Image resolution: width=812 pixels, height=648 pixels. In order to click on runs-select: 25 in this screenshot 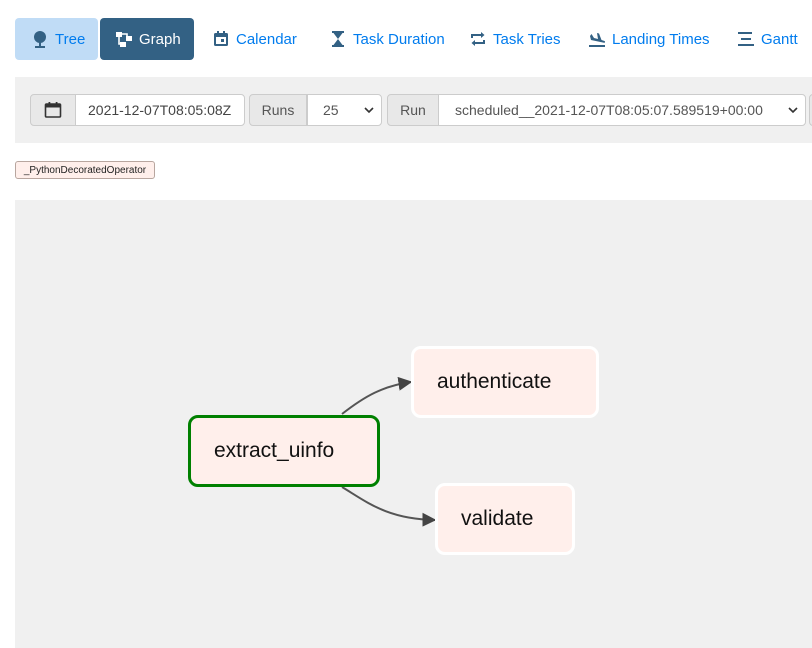, I will do `click(344, 110)`.